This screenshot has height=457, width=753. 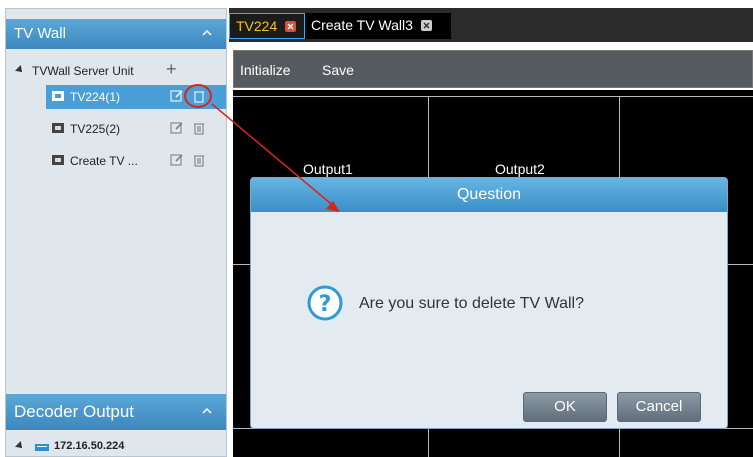 What do you see at coordinates (338, 70) in the screenshot?
I see `save-button: Save` at bounding box center [338, 70].